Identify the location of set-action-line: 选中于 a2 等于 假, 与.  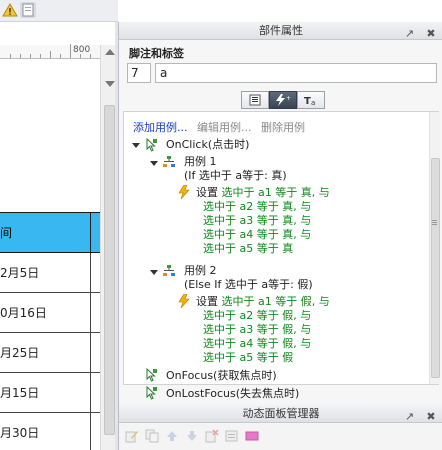
(257, 315).